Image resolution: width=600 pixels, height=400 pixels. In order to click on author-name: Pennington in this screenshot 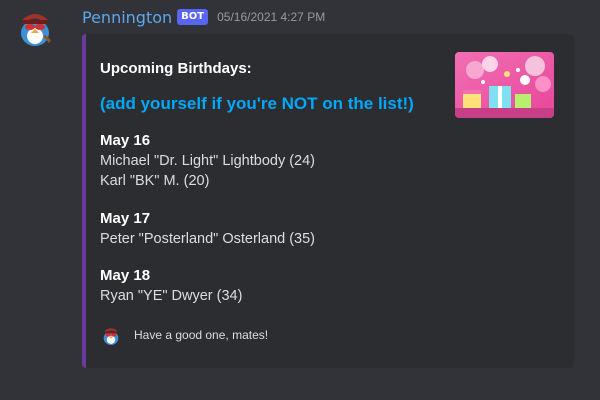, I will do `click(127, 17)`.